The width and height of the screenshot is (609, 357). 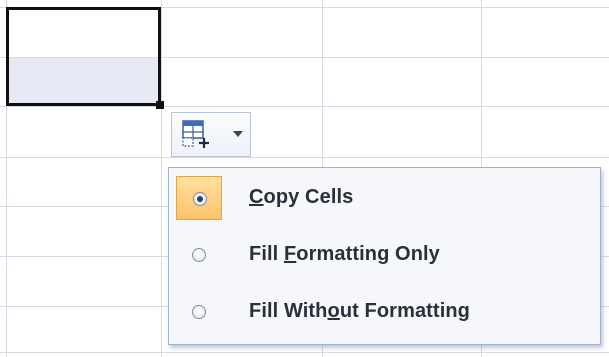 What do you see at coordinates (238, 134) in the screenshot?
I see `chevron-down-icon` at bounding box center [238, 134].